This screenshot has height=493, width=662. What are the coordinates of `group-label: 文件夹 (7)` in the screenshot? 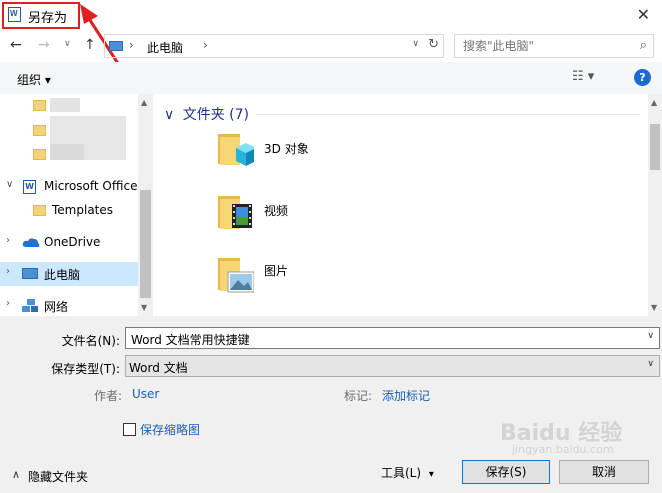 It's located at (215, 115).